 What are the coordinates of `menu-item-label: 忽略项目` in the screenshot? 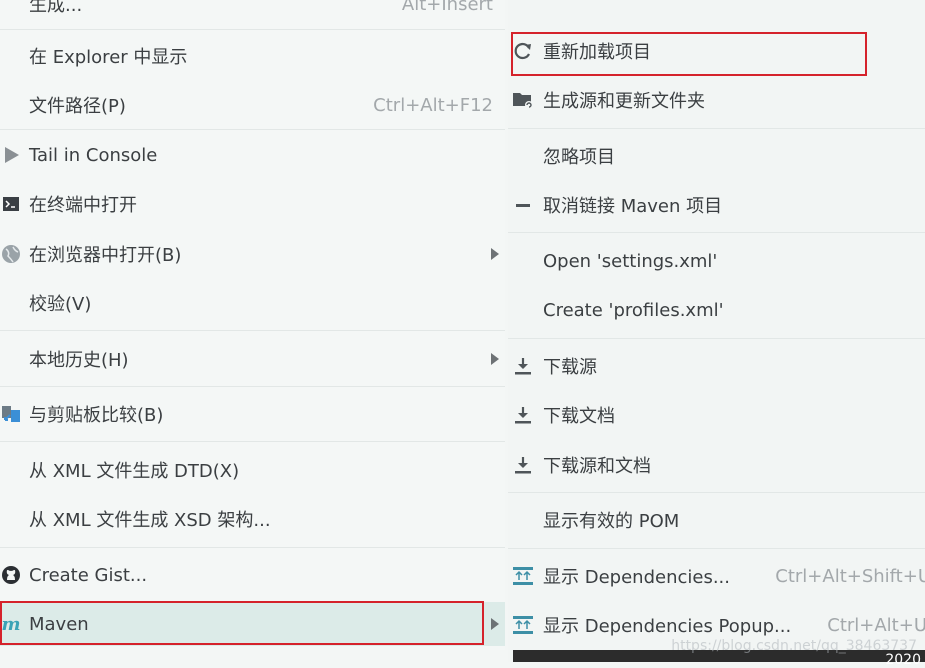 It's located at (579, 157).